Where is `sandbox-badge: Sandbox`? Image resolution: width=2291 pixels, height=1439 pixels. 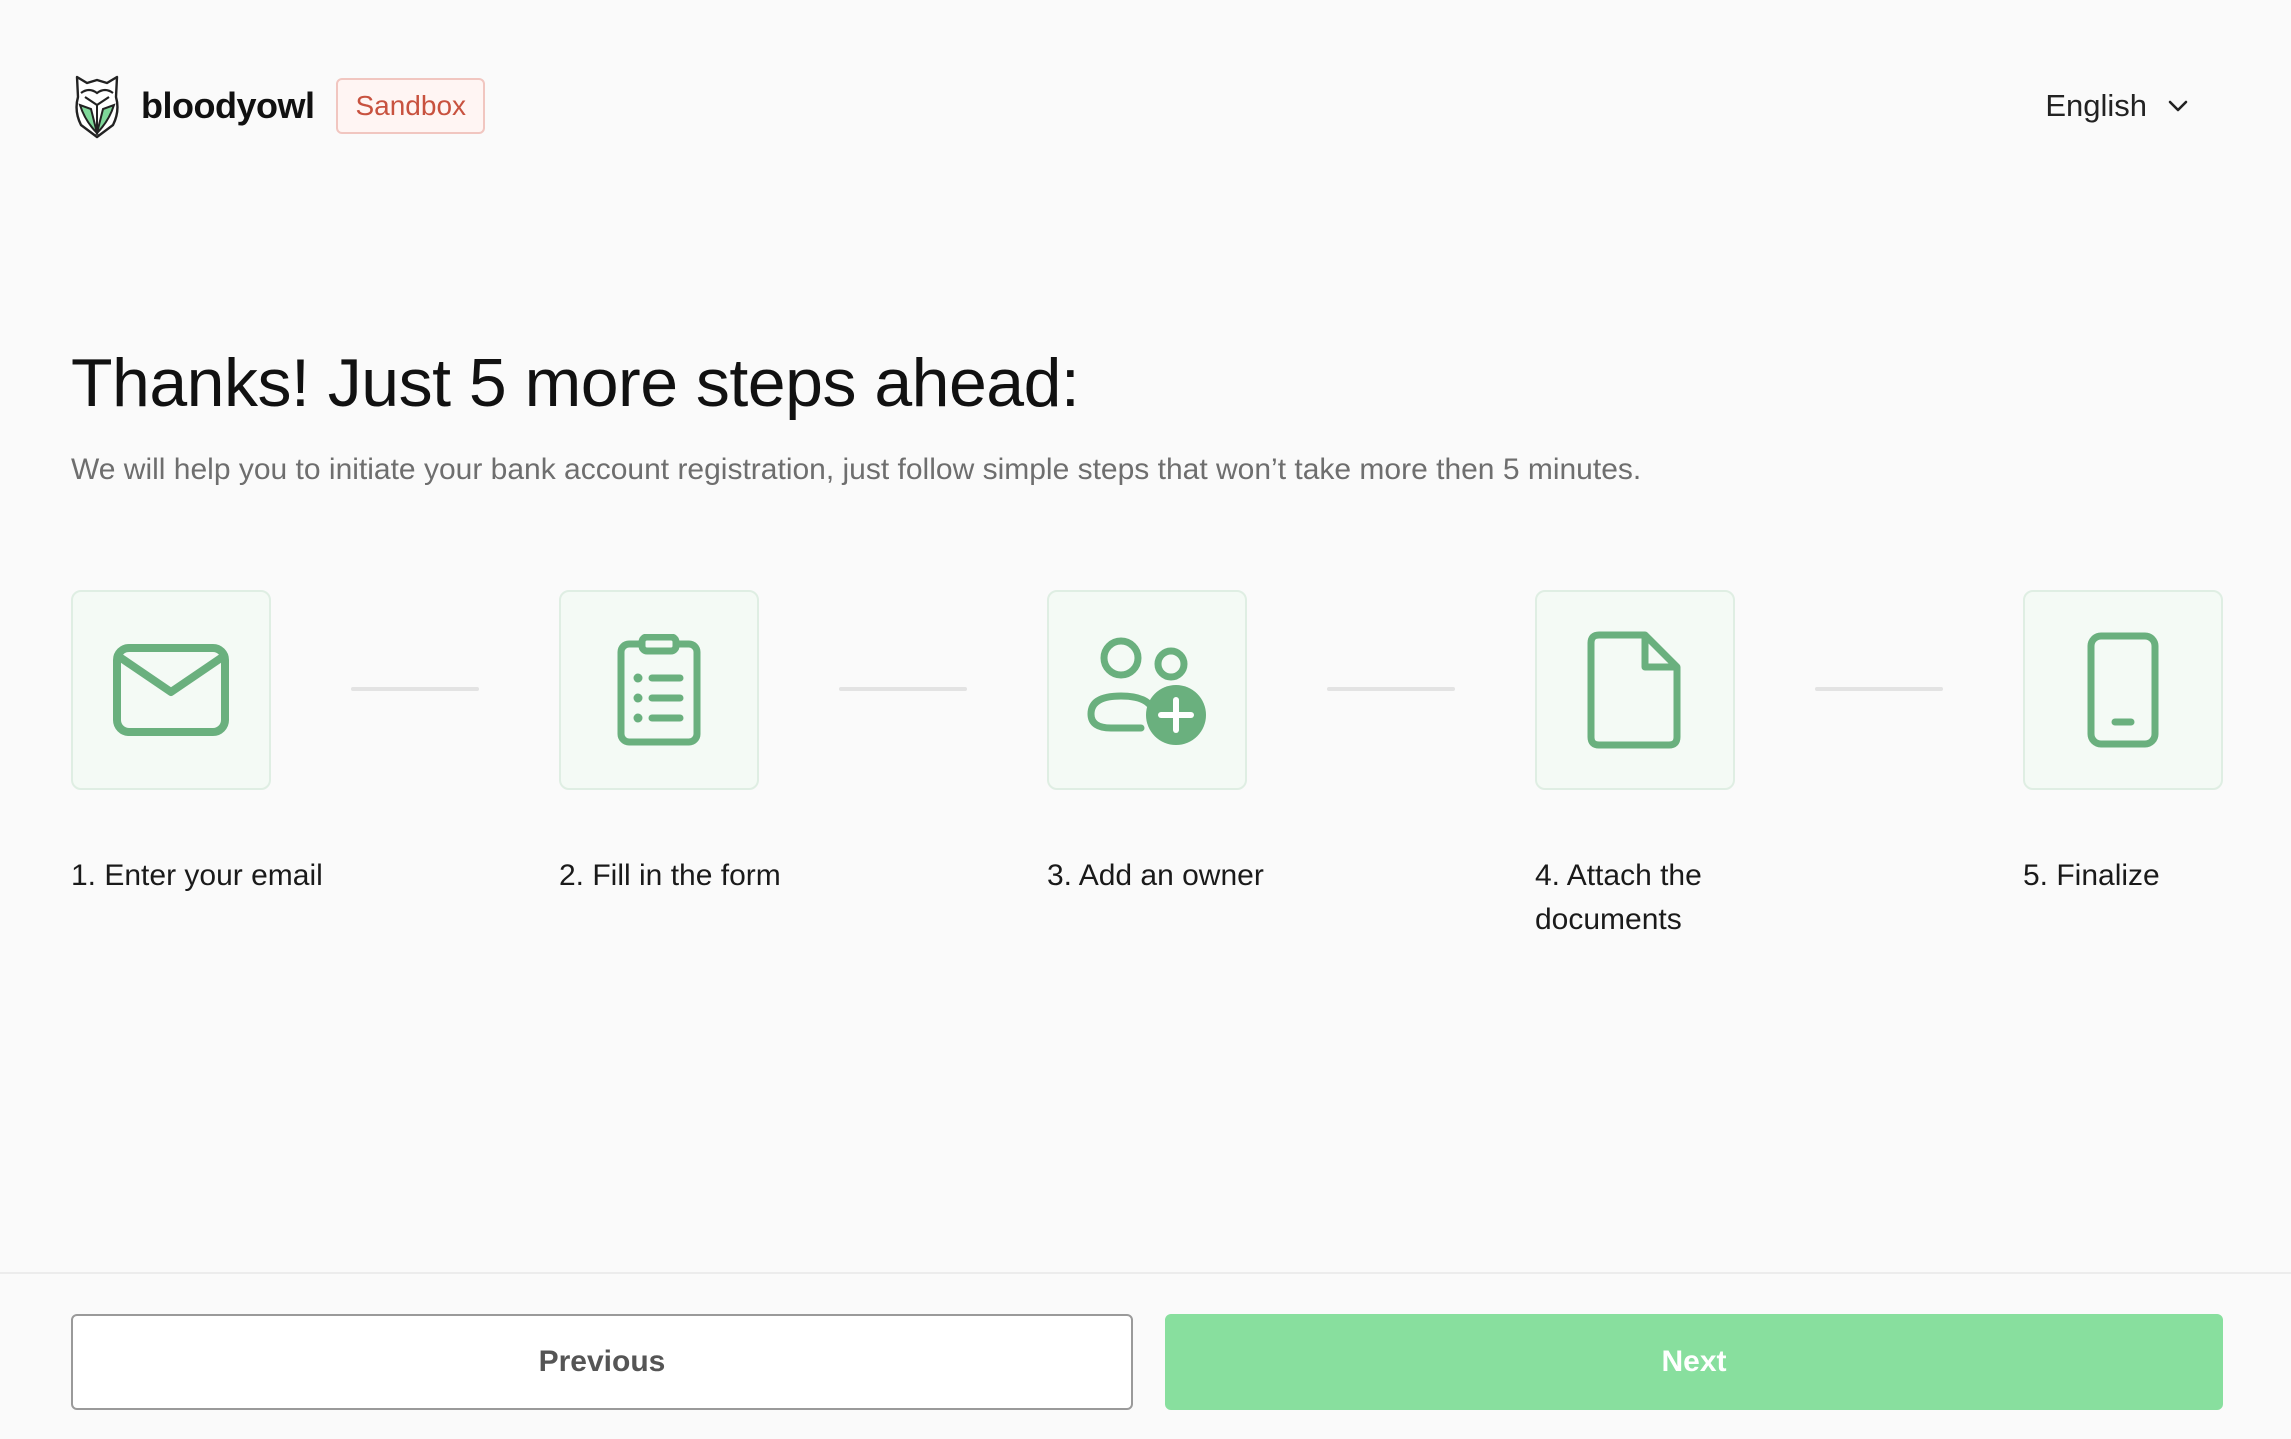
sandbox-badge: Sandbox is located at coordinates (411, 106).